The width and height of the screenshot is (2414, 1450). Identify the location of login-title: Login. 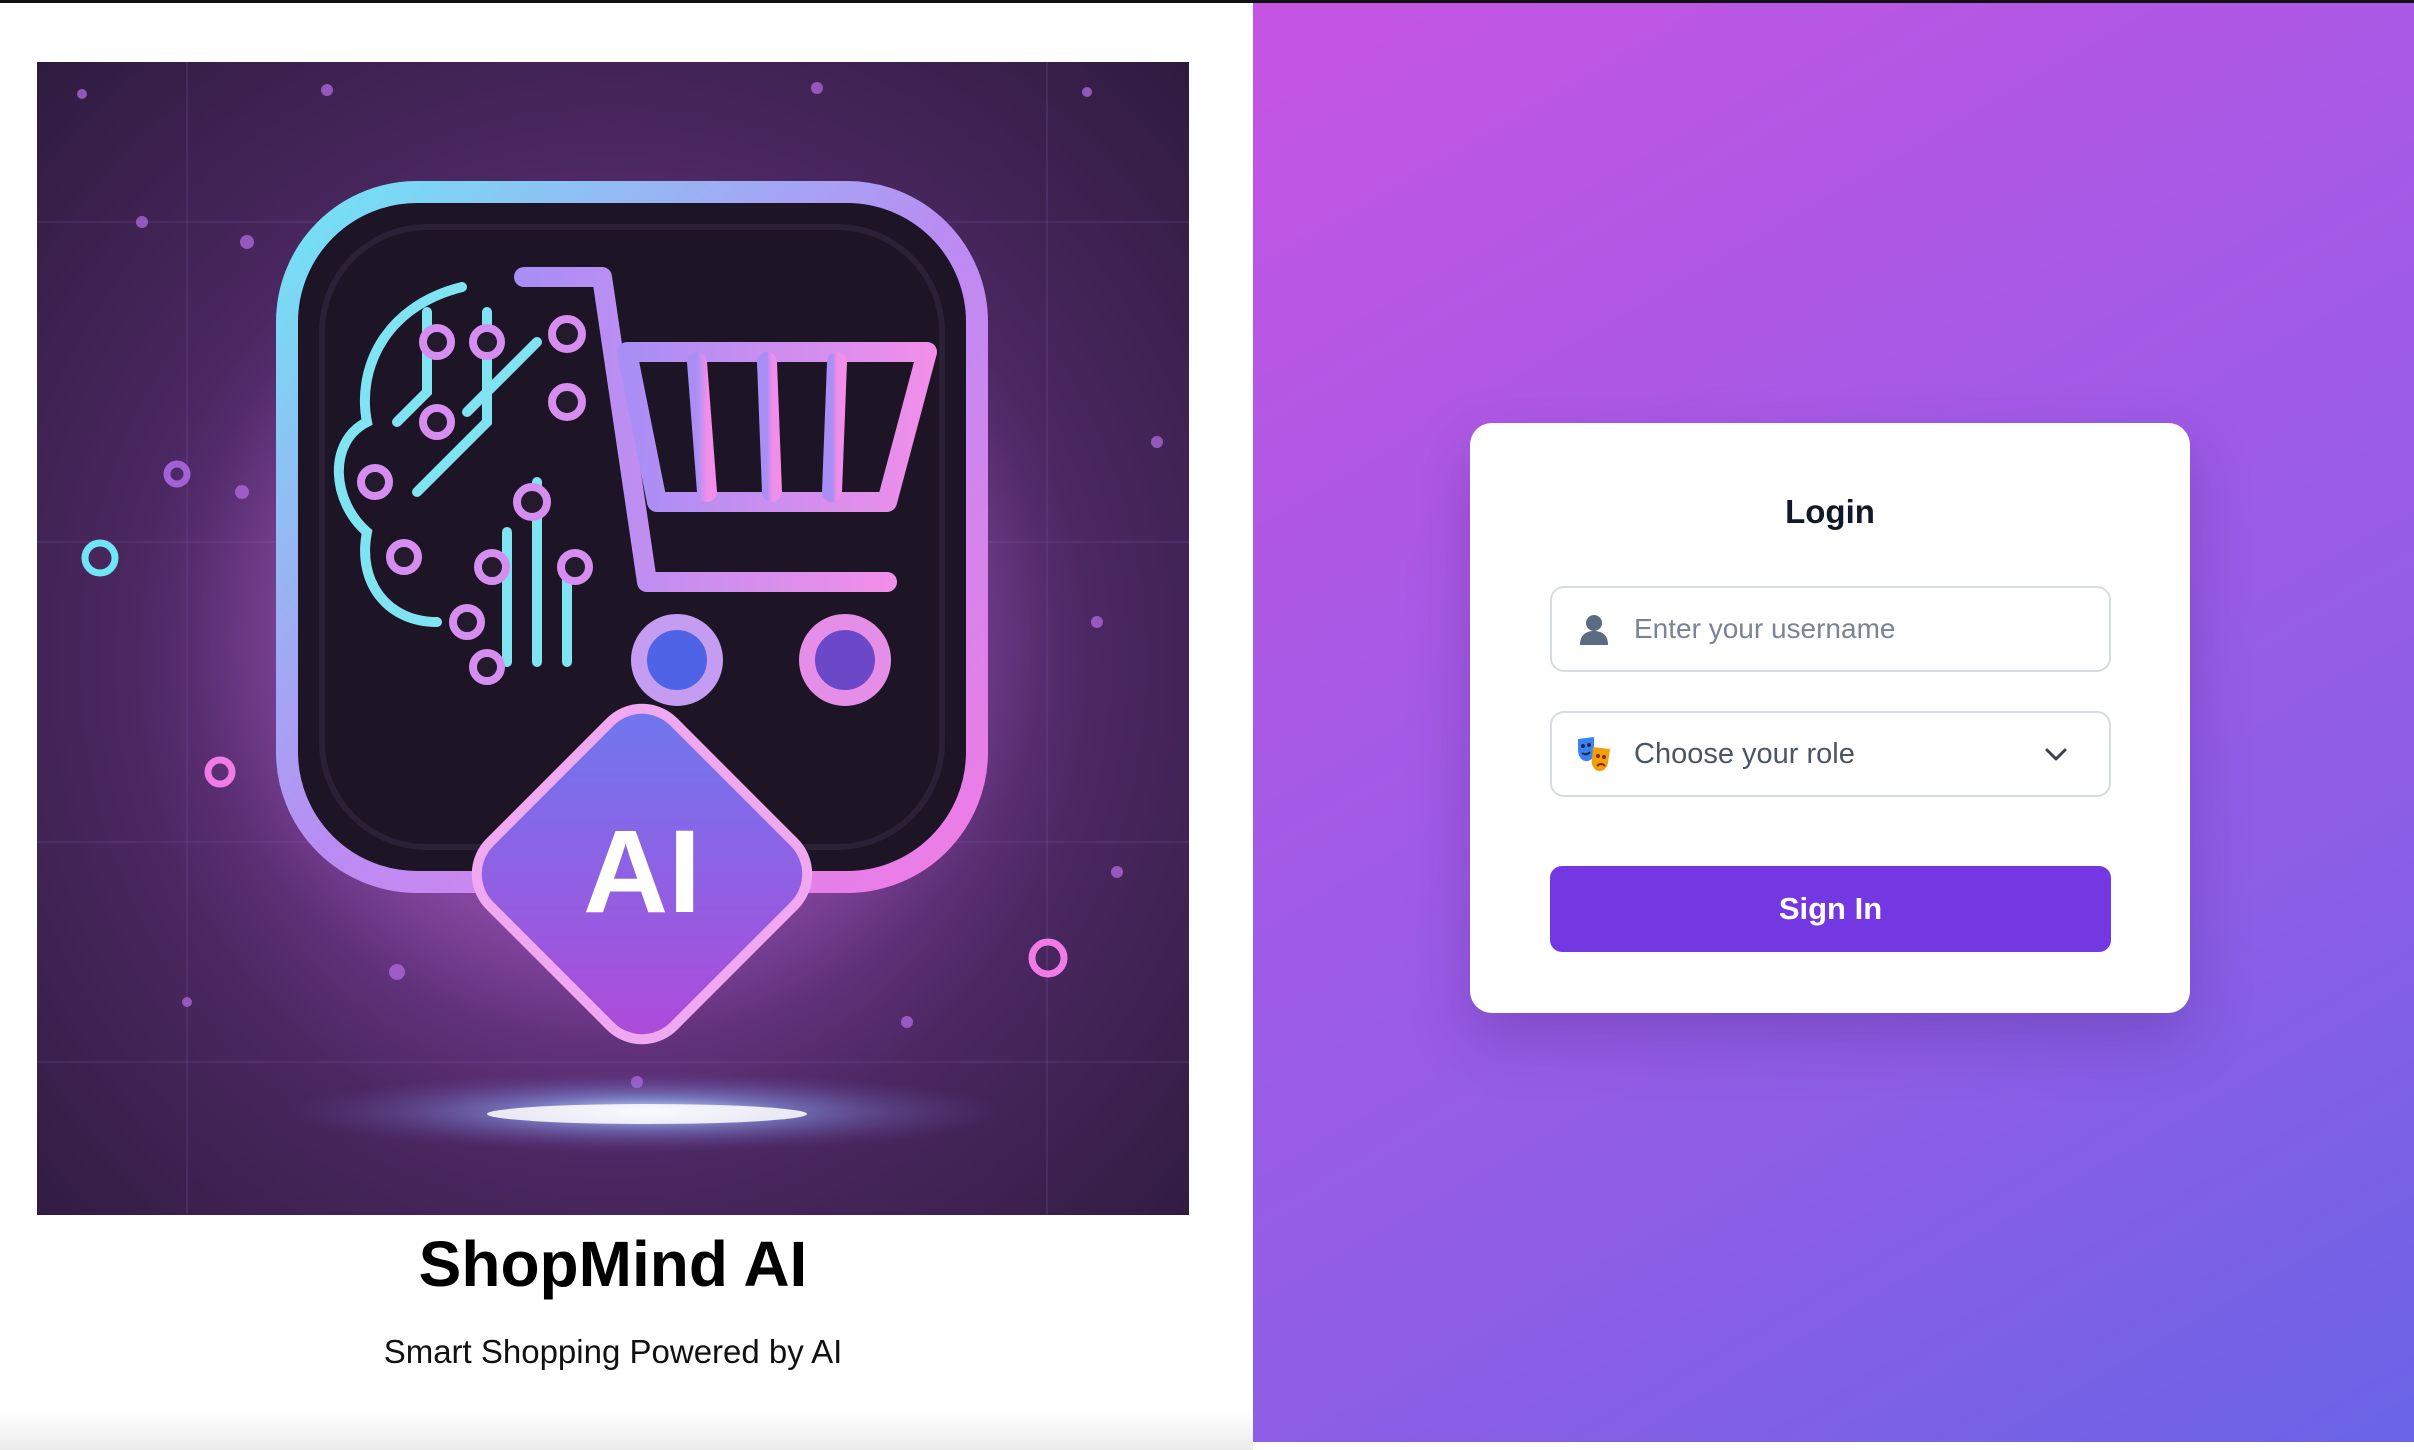
(1830, 511).